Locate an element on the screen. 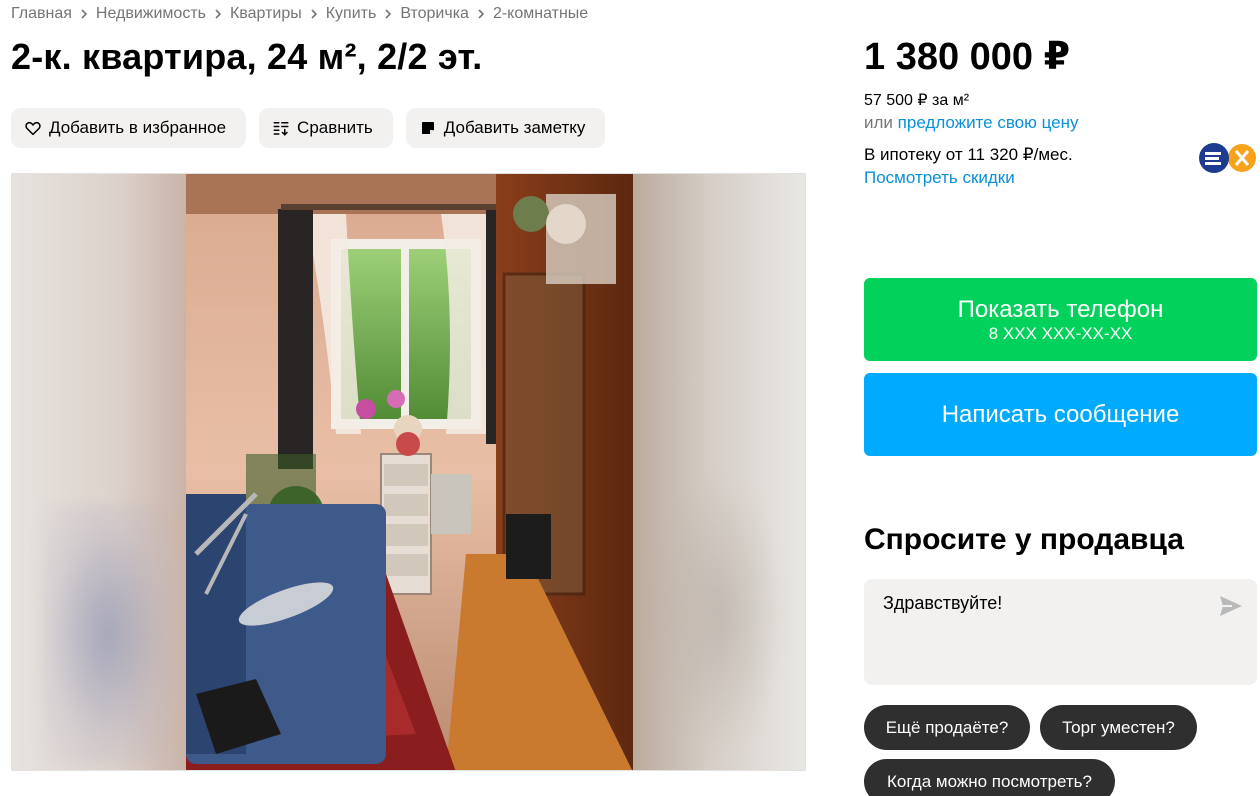 This screenshot has width=1260, height=796. bank-logo is located at coordinates (1228, 158).